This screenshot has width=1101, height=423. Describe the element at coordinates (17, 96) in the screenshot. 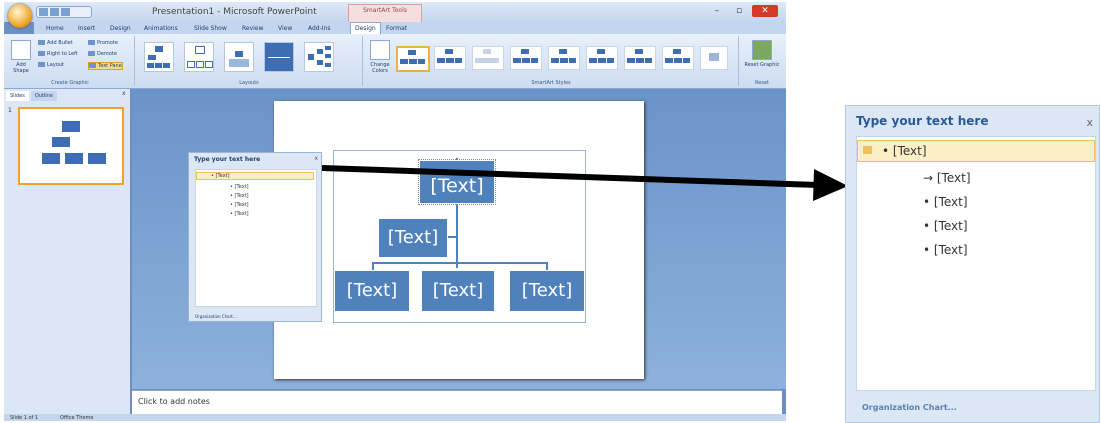

I see `tab-slides: Slides` at that location.